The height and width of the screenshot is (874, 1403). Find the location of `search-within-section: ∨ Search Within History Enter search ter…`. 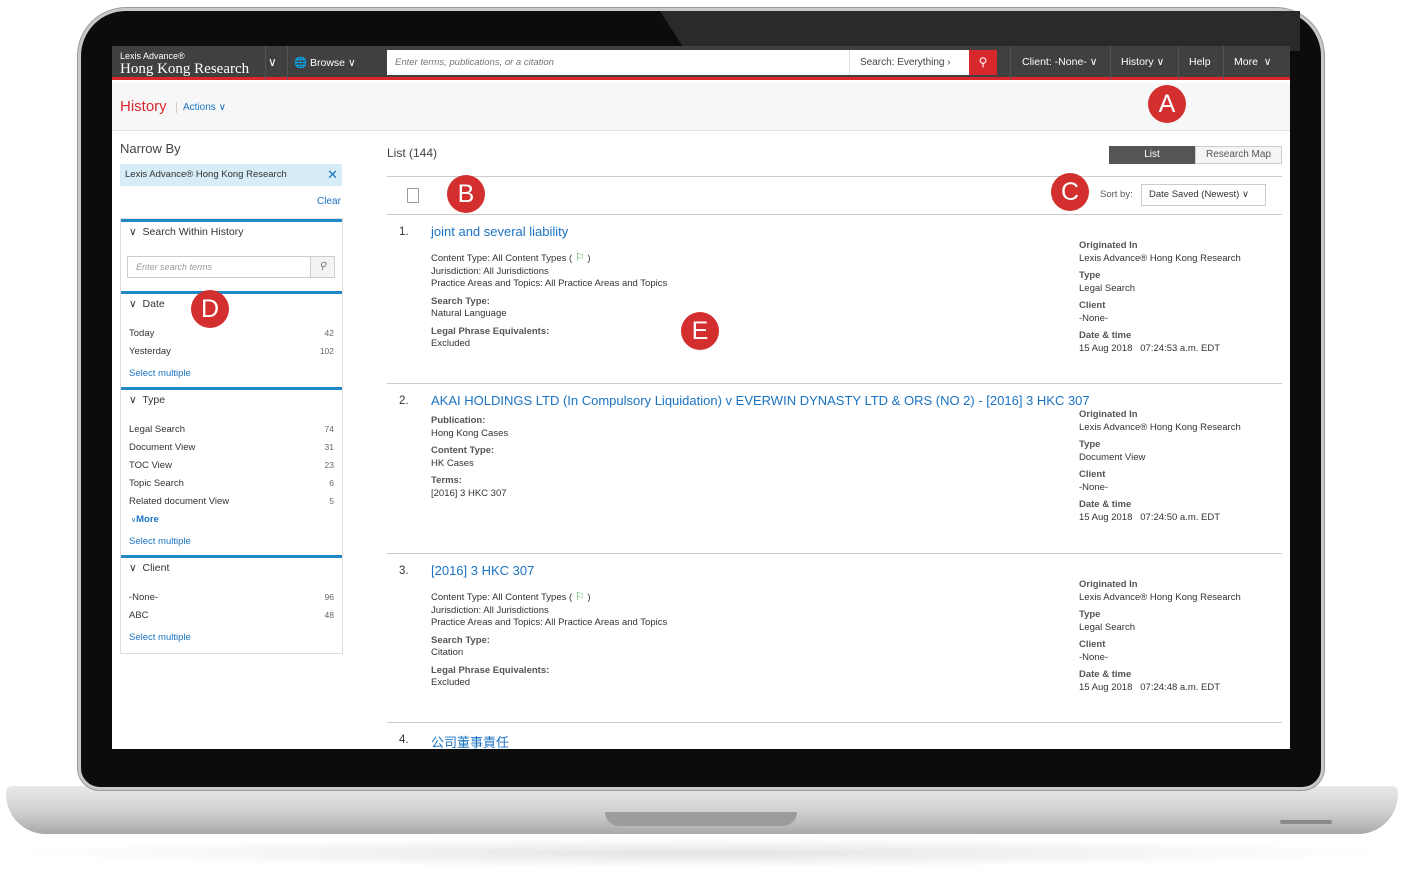

search-within-section: ∨ Search Within History Enter search ter… is located at coordinates (231, 255).